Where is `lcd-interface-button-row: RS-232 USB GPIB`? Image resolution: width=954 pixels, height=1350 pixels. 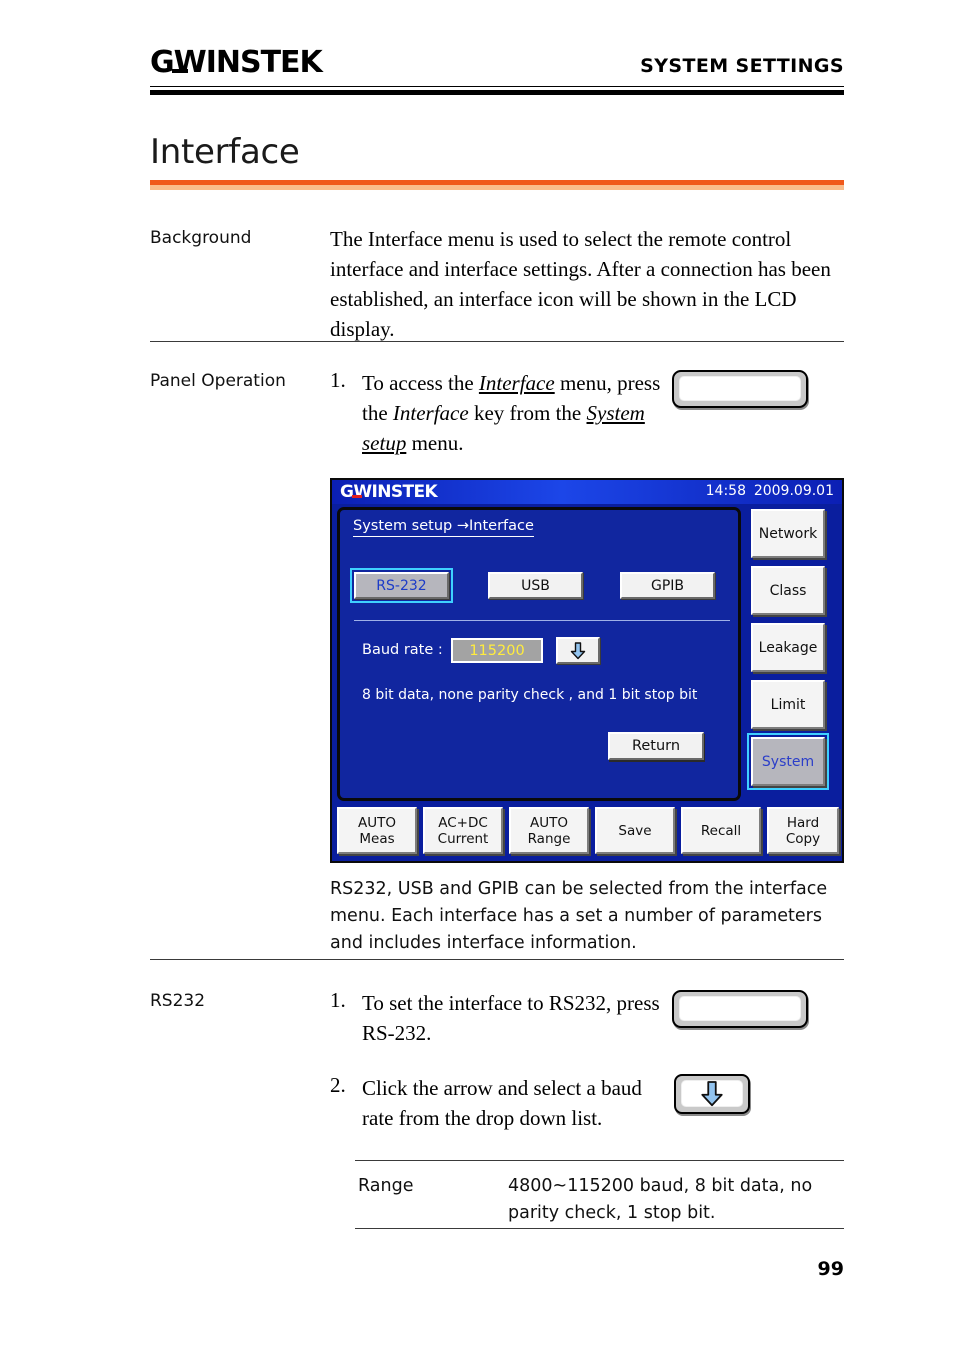 lcd-interface-button-row: RS-232 USB GPIB is located at coordinates (540, 585).